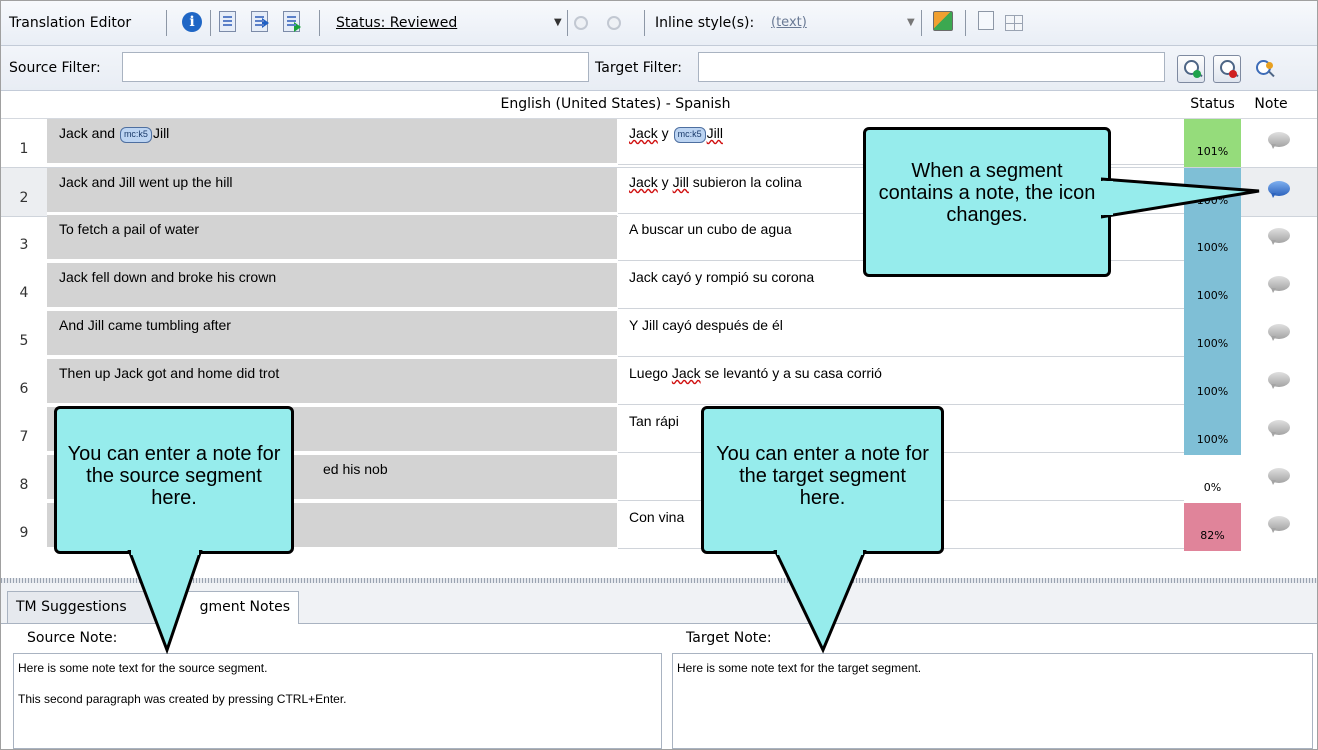  Describe the element at coordinates (791, 373) in the screenshot. I see `target-text: se levantó y a su casa corrió` at that location.